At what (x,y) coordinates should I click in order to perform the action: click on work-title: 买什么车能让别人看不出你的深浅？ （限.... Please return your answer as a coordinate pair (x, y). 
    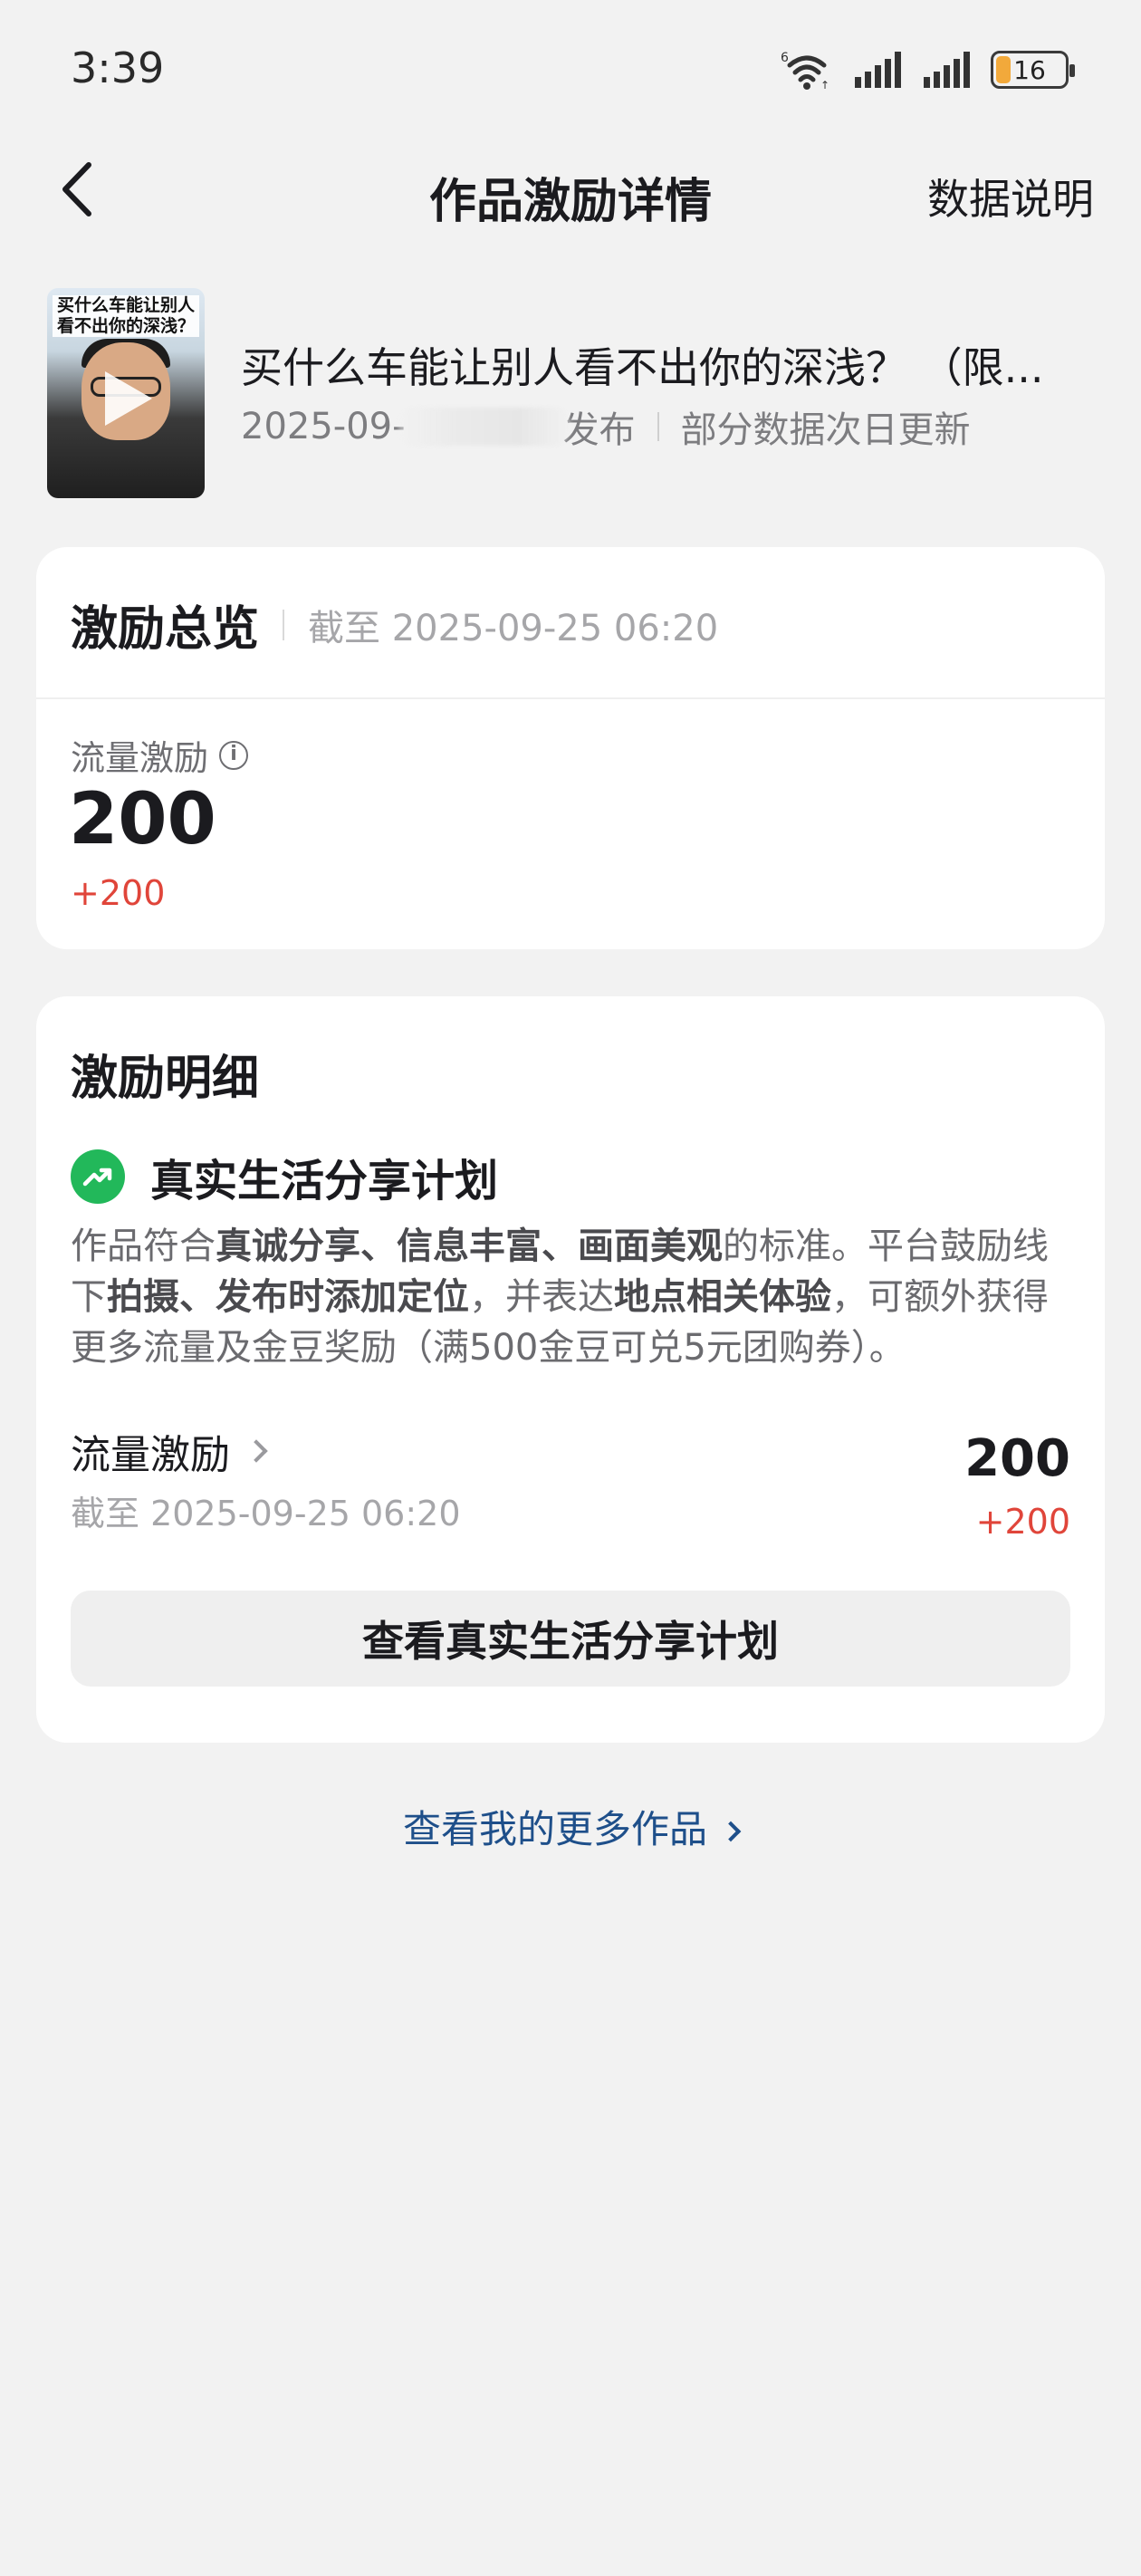
    Looking at the image, I should click on (671, 365).